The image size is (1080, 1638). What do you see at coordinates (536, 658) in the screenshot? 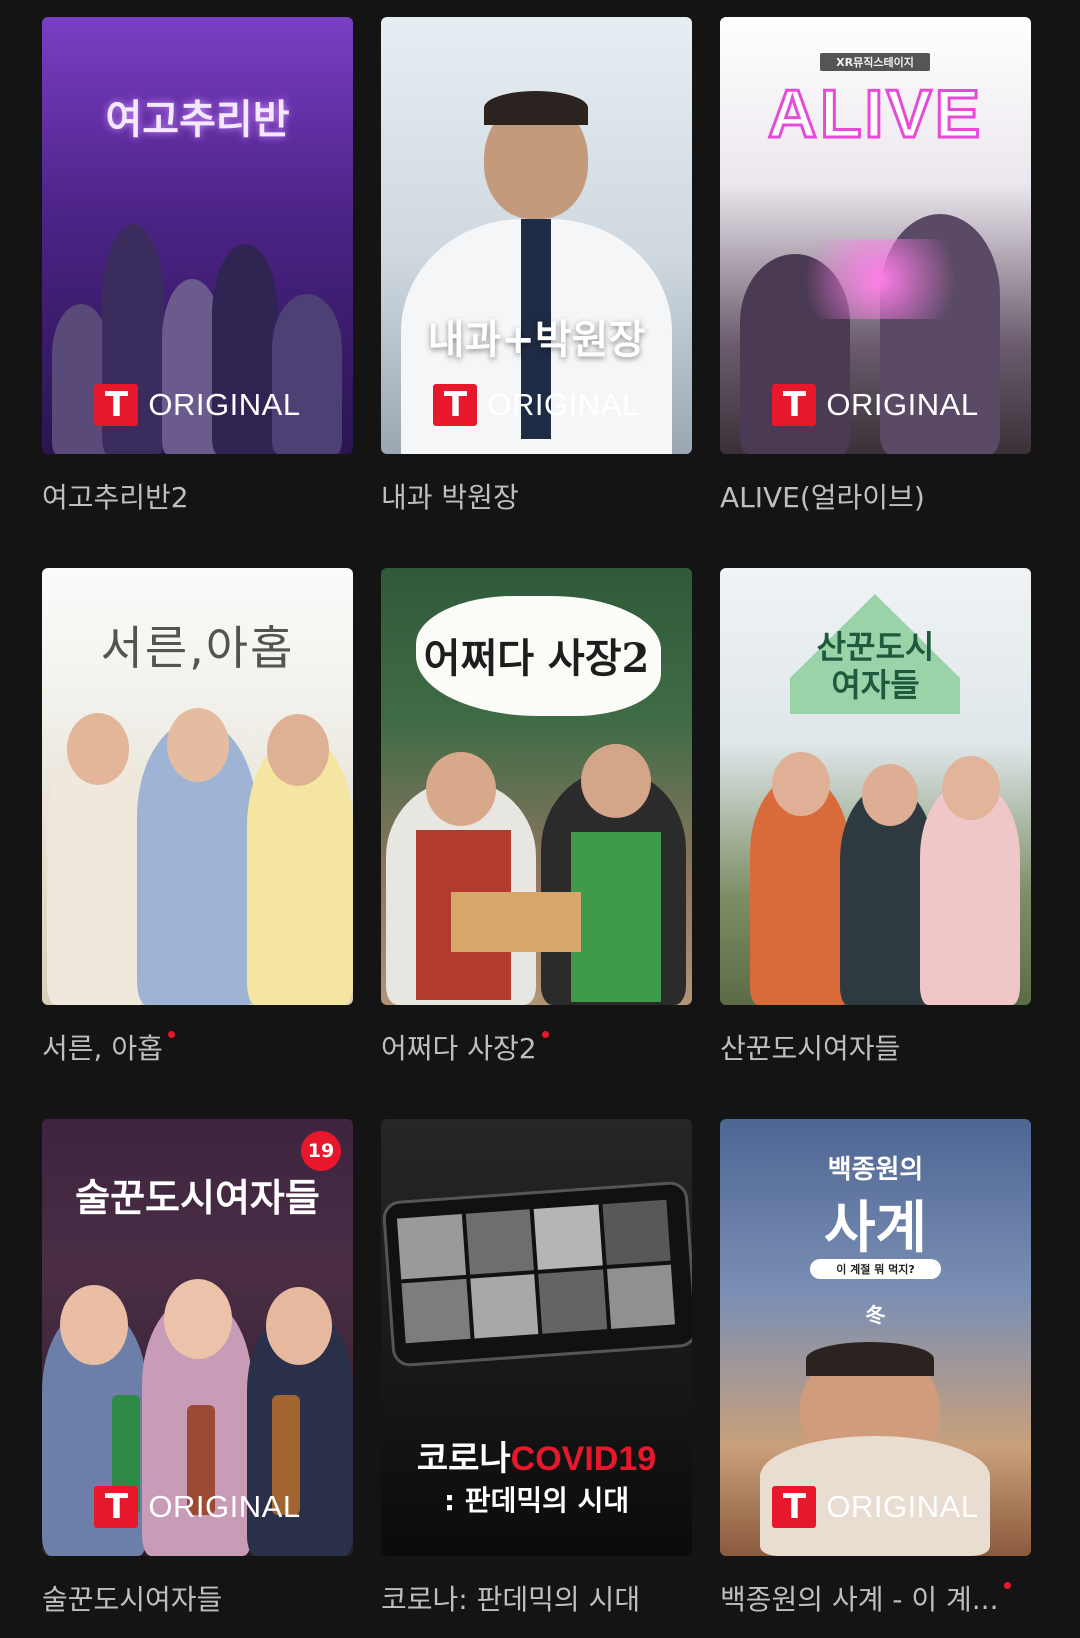
I see `poster-title: 어쩌다 사장2` at bounding box center [536, 658].